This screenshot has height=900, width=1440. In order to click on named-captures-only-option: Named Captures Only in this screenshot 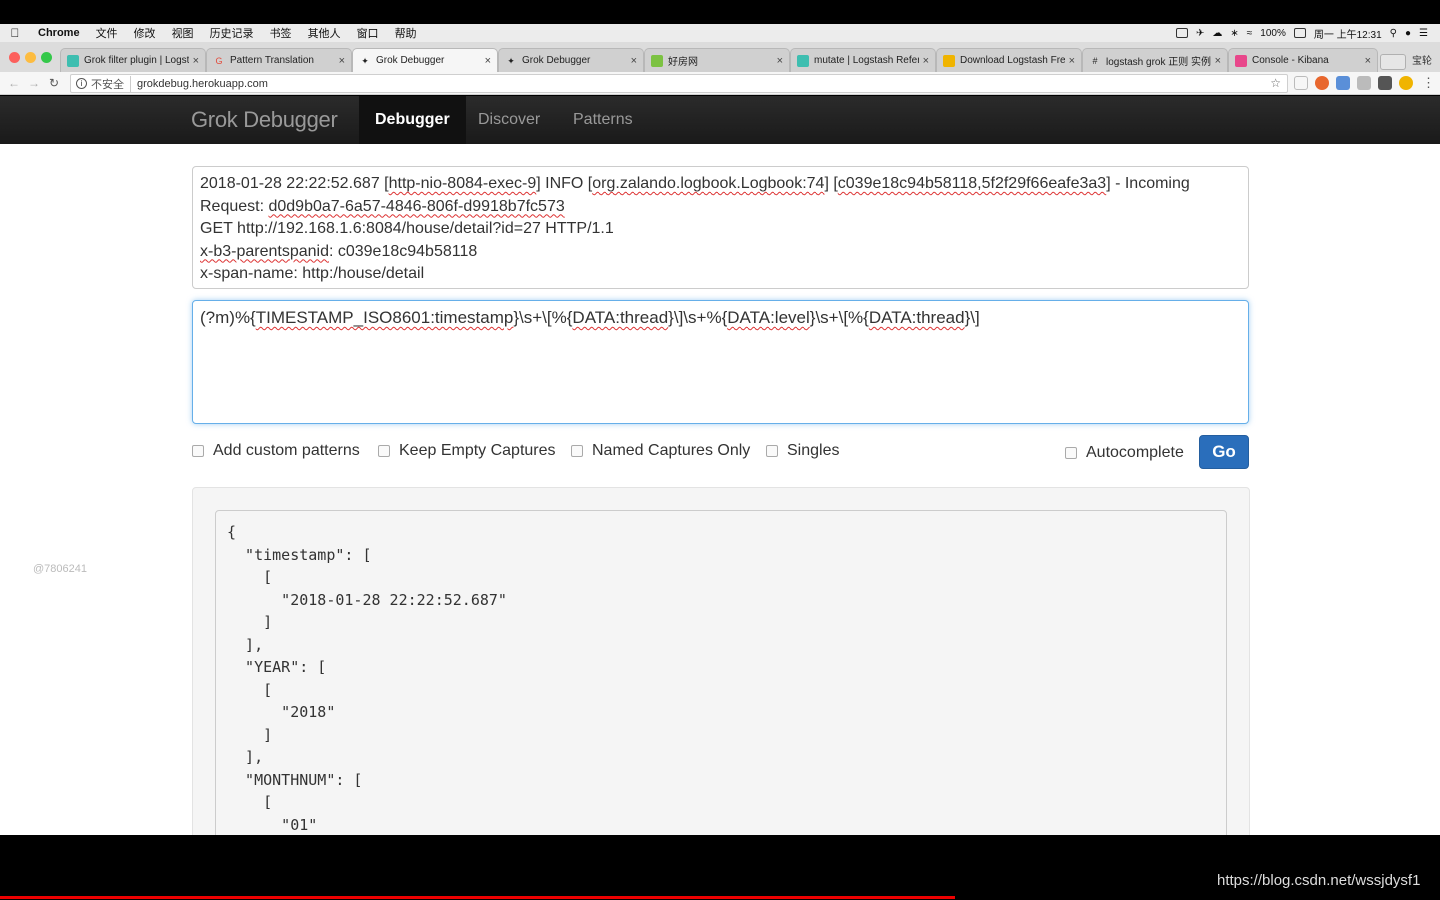, I will do `click(660, 451)`.